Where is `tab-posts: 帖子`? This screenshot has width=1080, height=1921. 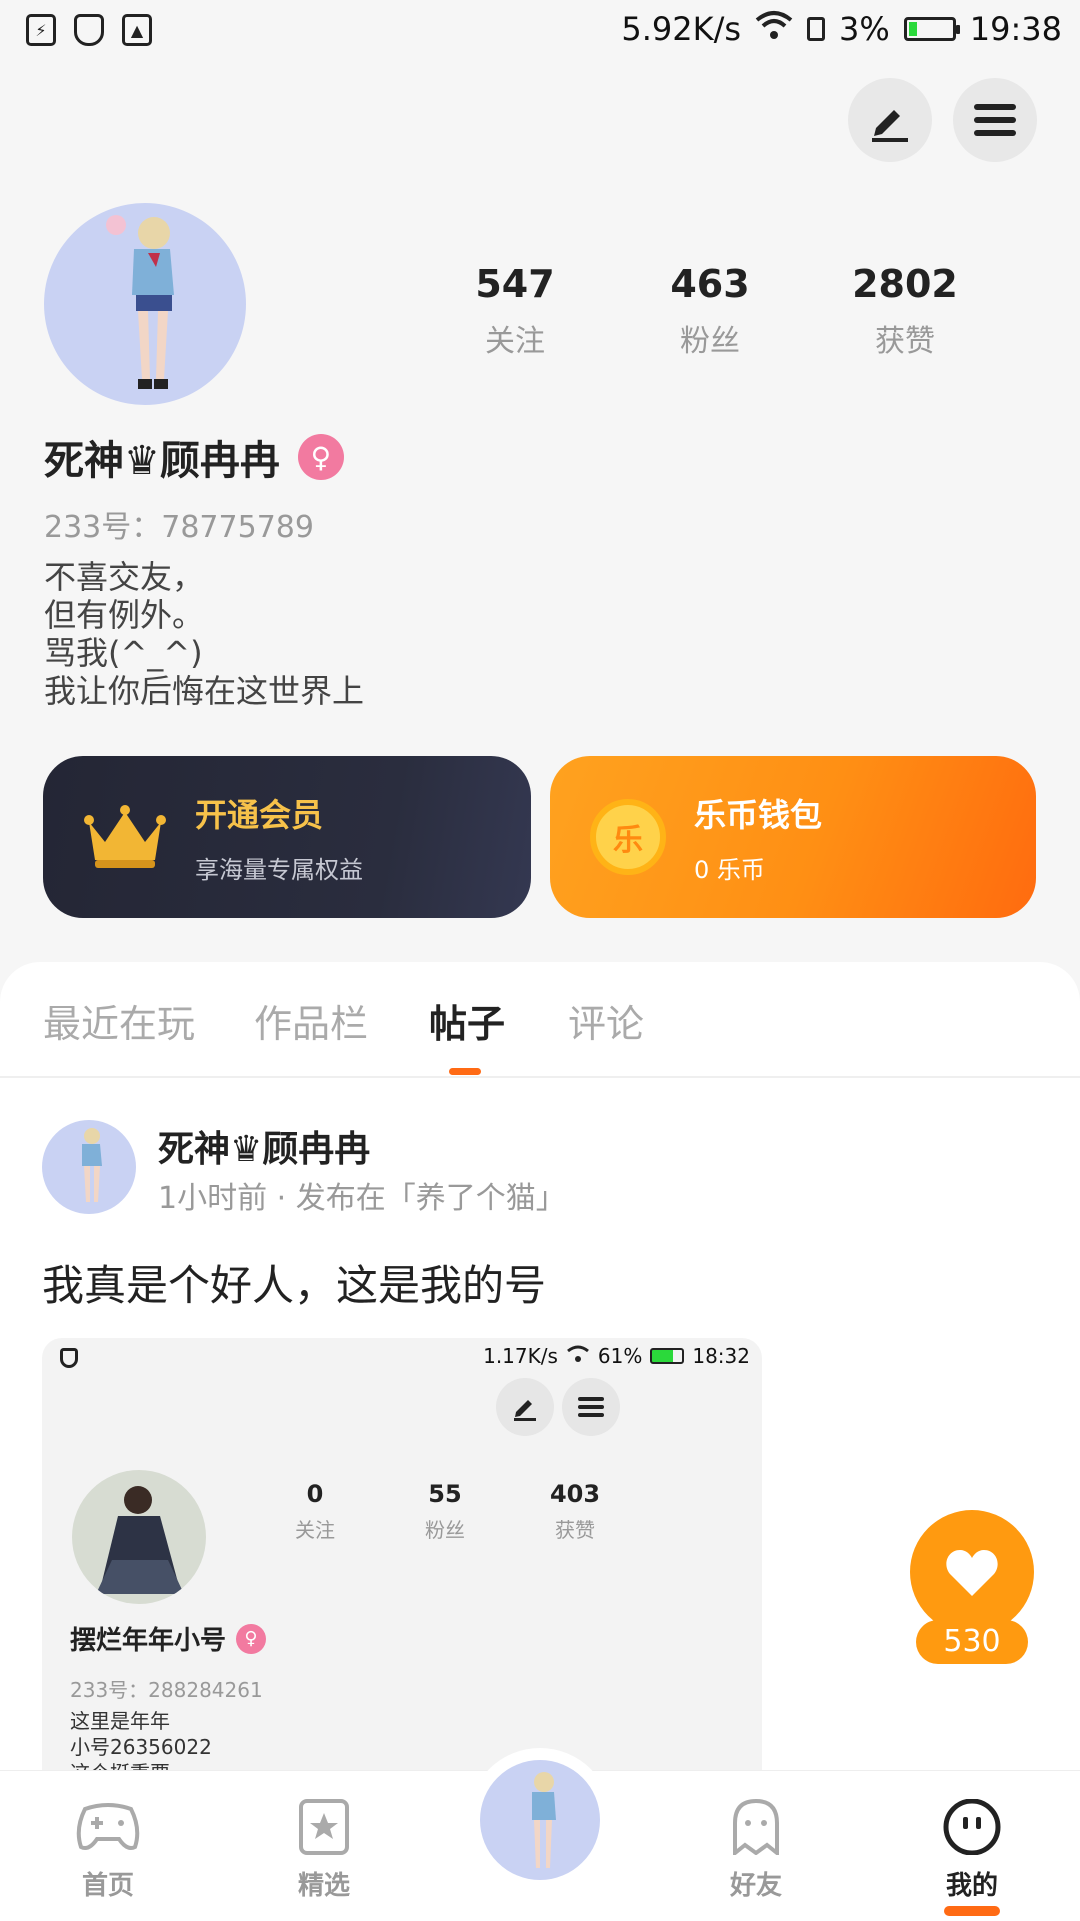
tab-posts: 帖子 is located at coordinates (467, 1020).